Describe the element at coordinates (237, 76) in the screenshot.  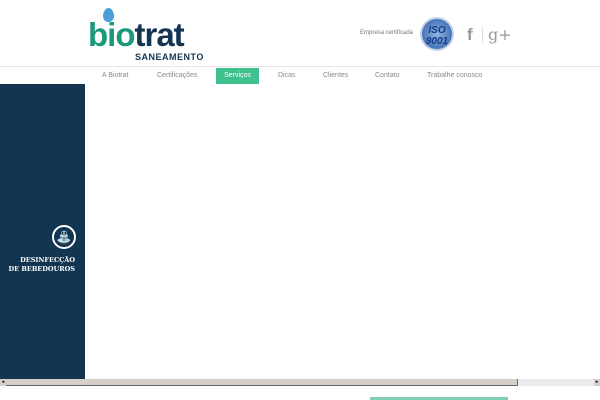
I see `nav-servicos: Serviços` at that location.